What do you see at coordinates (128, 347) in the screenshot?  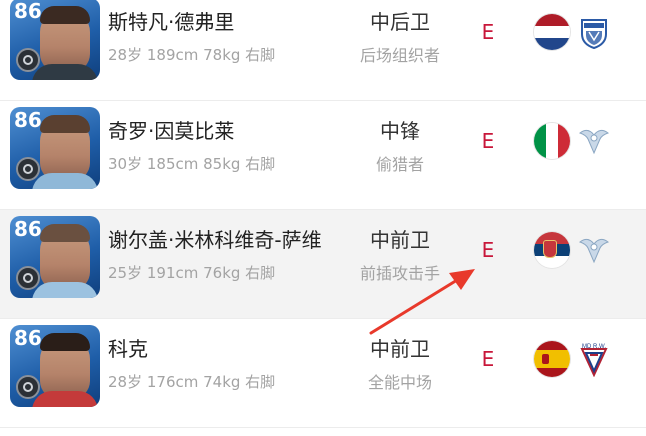 I see `player-name: 科克` at bounding box center [128, 347].